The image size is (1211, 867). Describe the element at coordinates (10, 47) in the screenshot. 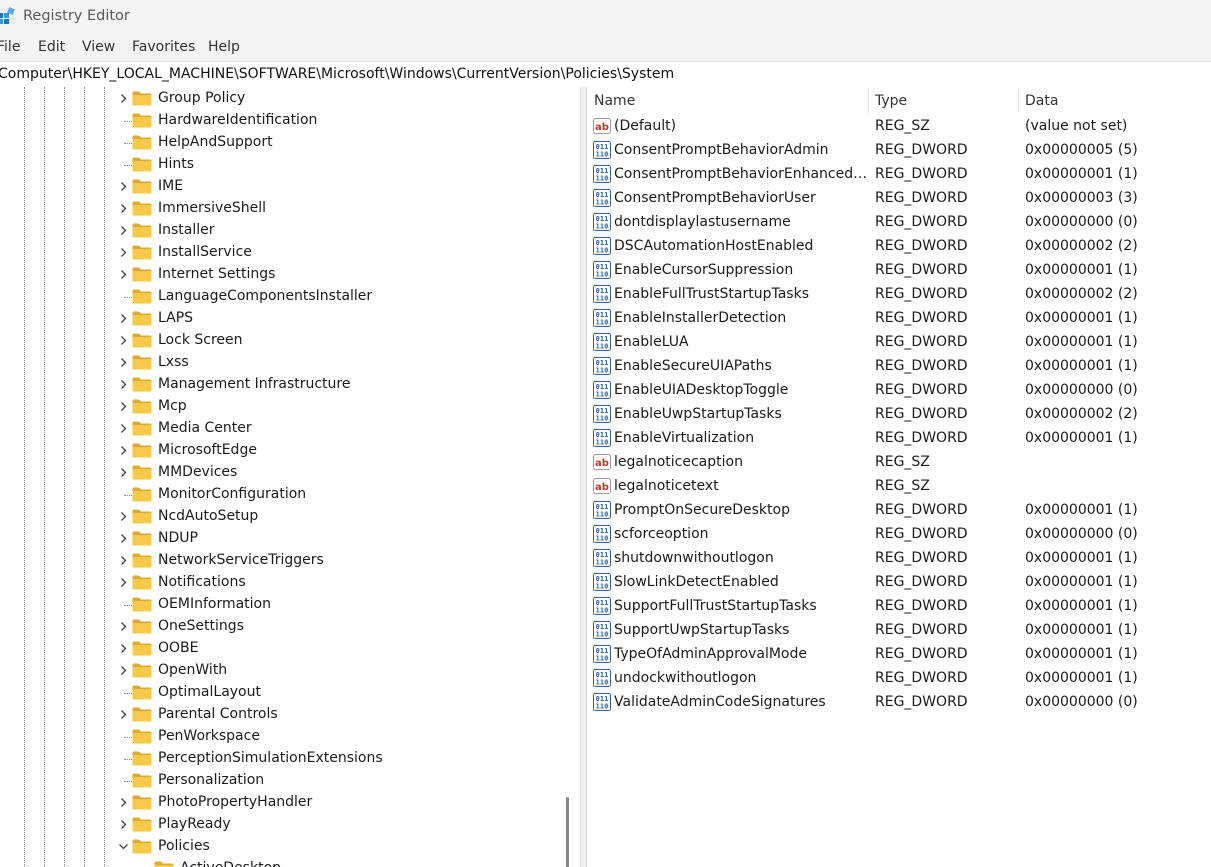

I see `menu-file: File` at that location.